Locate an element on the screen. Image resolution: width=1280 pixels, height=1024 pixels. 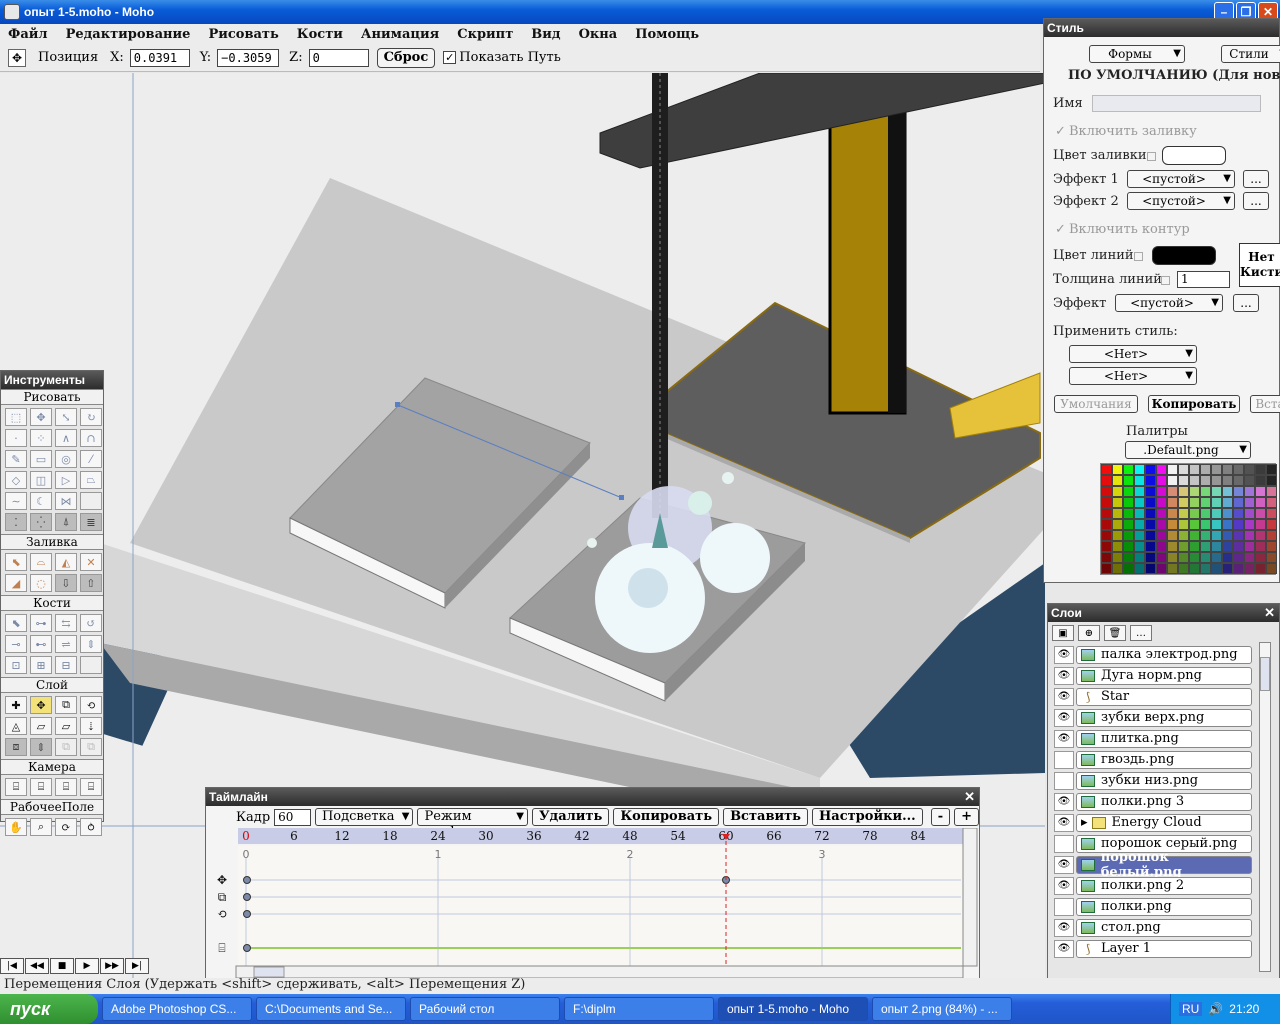
layer-item: зубки низ.png is located at coordinates (1164, 780).